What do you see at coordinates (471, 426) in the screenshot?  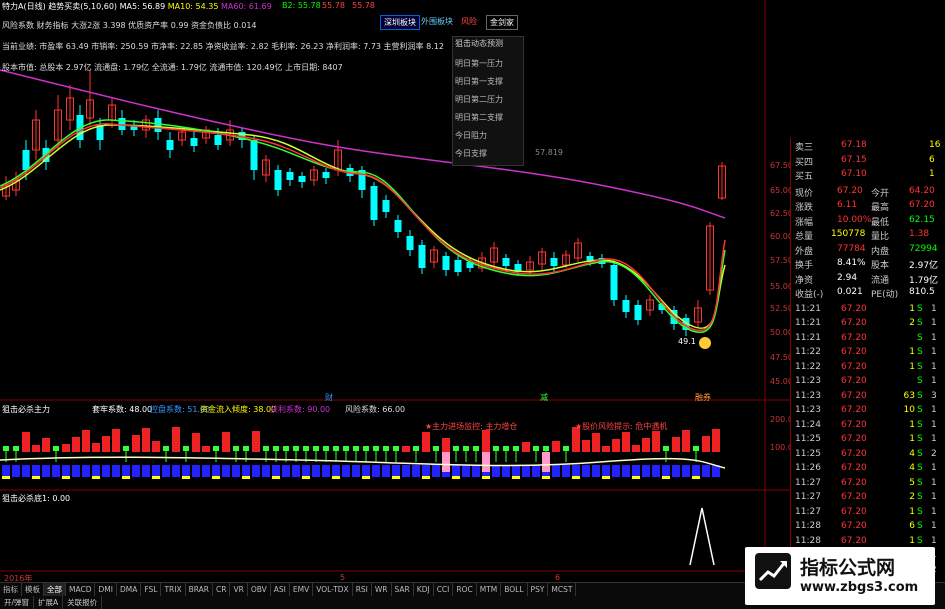 I see `indicator1-note1: ★主力进场监控: 主力增仓` at bounding box center [471, 426].